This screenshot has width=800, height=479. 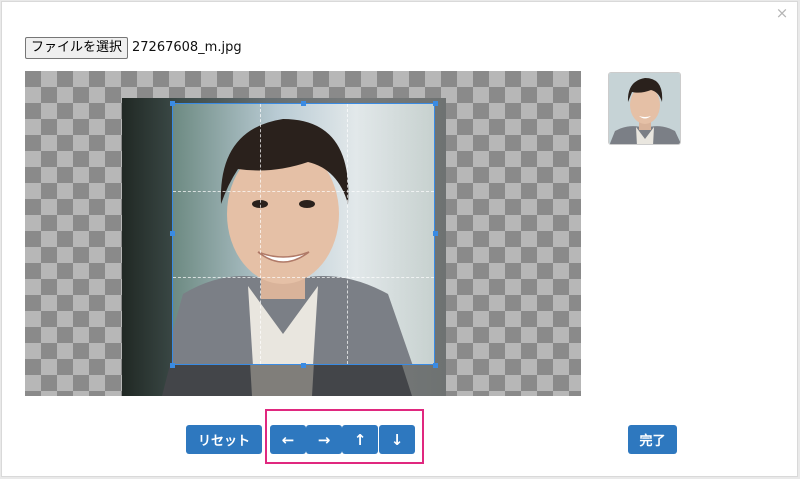 I want to click on crop-handle-right, so click(x=435, y=233).